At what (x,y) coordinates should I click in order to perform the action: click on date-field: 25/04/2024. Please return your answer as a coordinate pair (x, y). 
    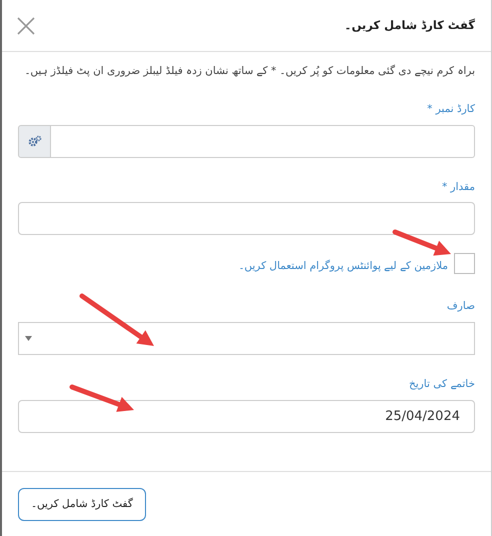
    Looking at the image, I should click on (246, 416).